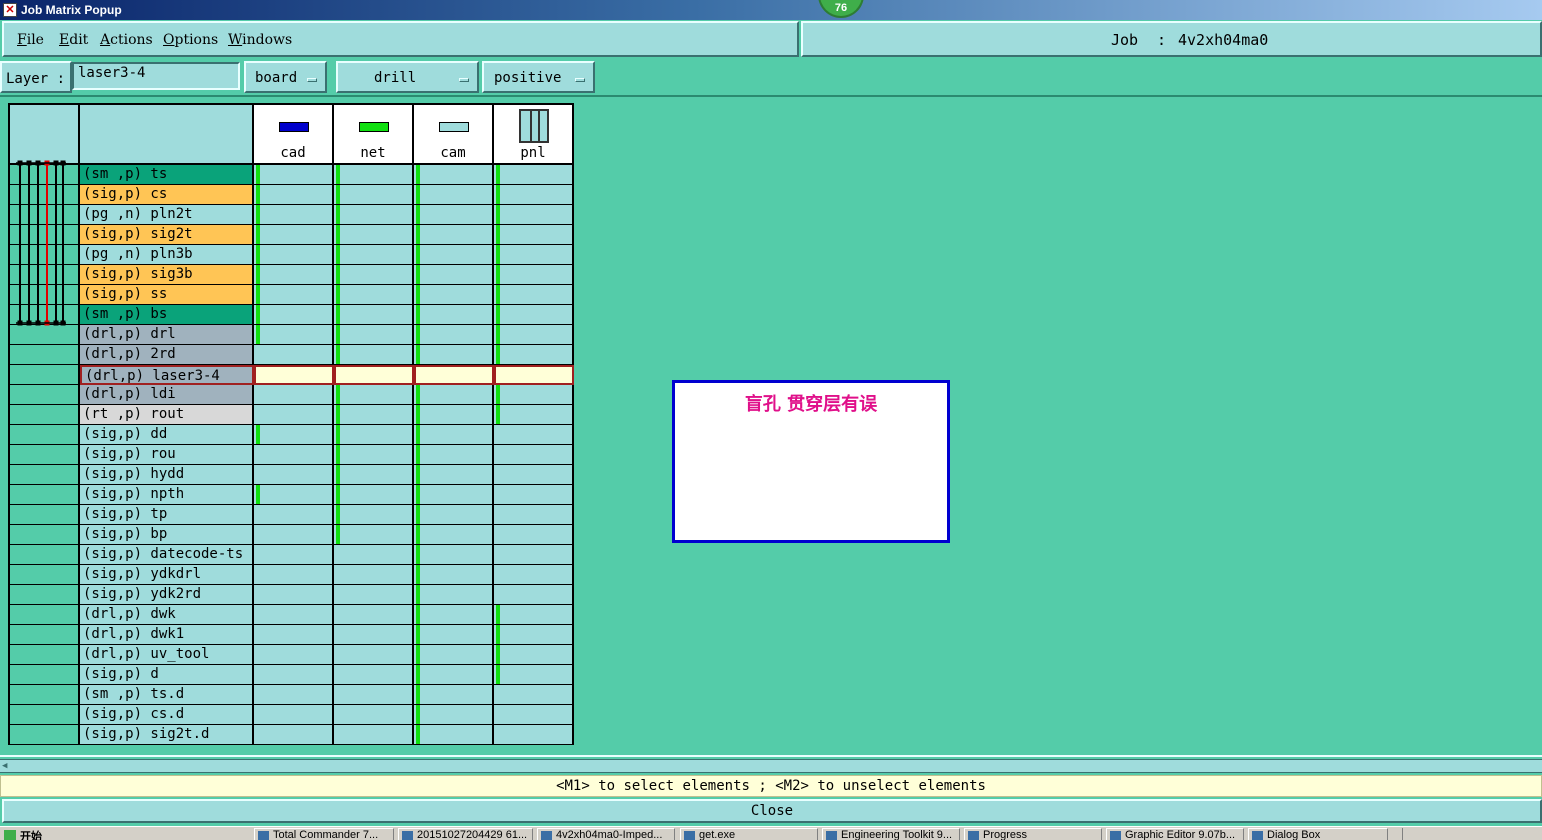  What do you see at coordinates (167, 515) in the screenshot?
I see `layer-row-name: (sig,p) tp` at bounding box center [167, 515].